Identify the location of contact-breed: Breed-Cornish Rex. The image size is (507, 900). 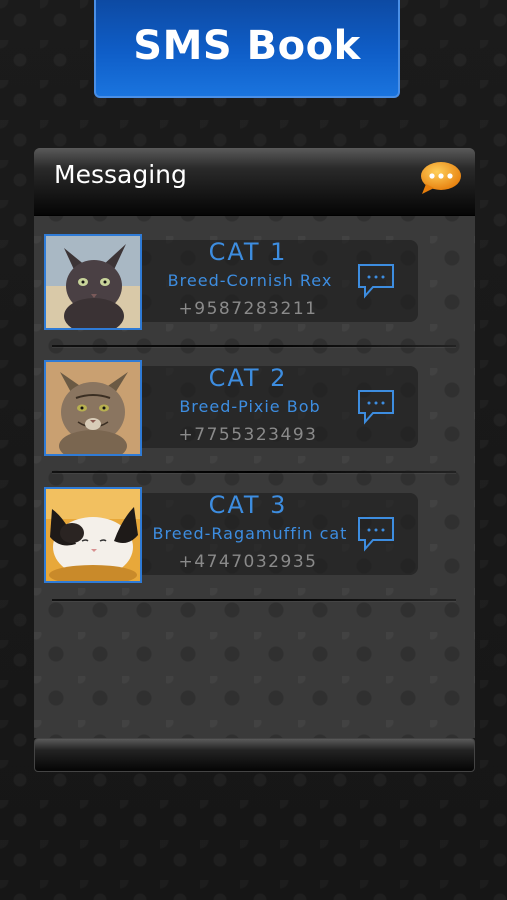
(250, 280).